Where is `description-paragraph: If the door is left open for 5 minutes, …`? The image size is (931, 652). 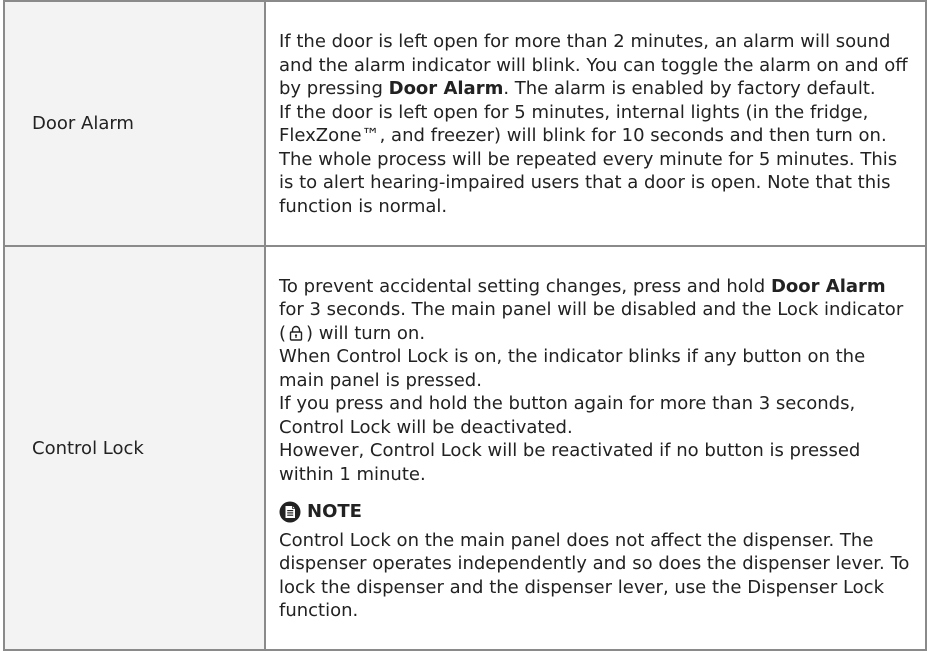
description-paragraph: If the door is left open for 5 minutes, … is located at coordinates (588, 159).